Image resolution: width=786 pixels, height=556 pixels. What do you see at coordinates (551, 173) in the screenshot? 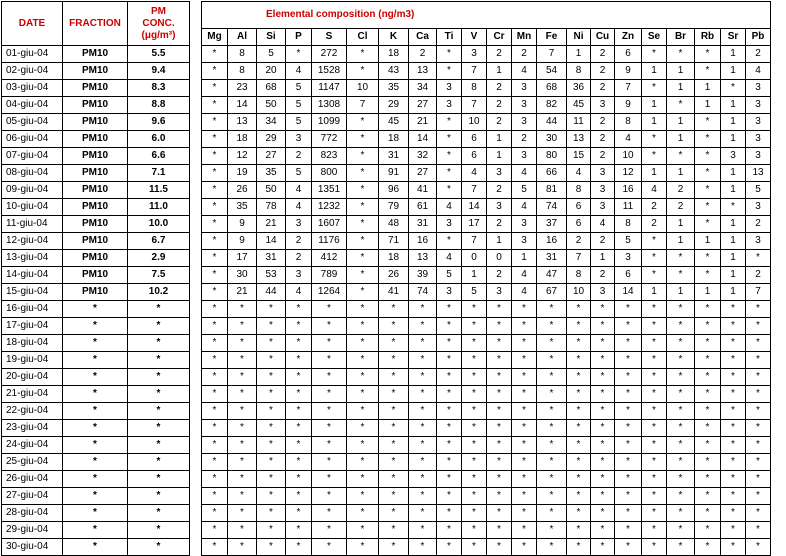
I see `element-value-cell: 66` at bounding box center [551, 173].